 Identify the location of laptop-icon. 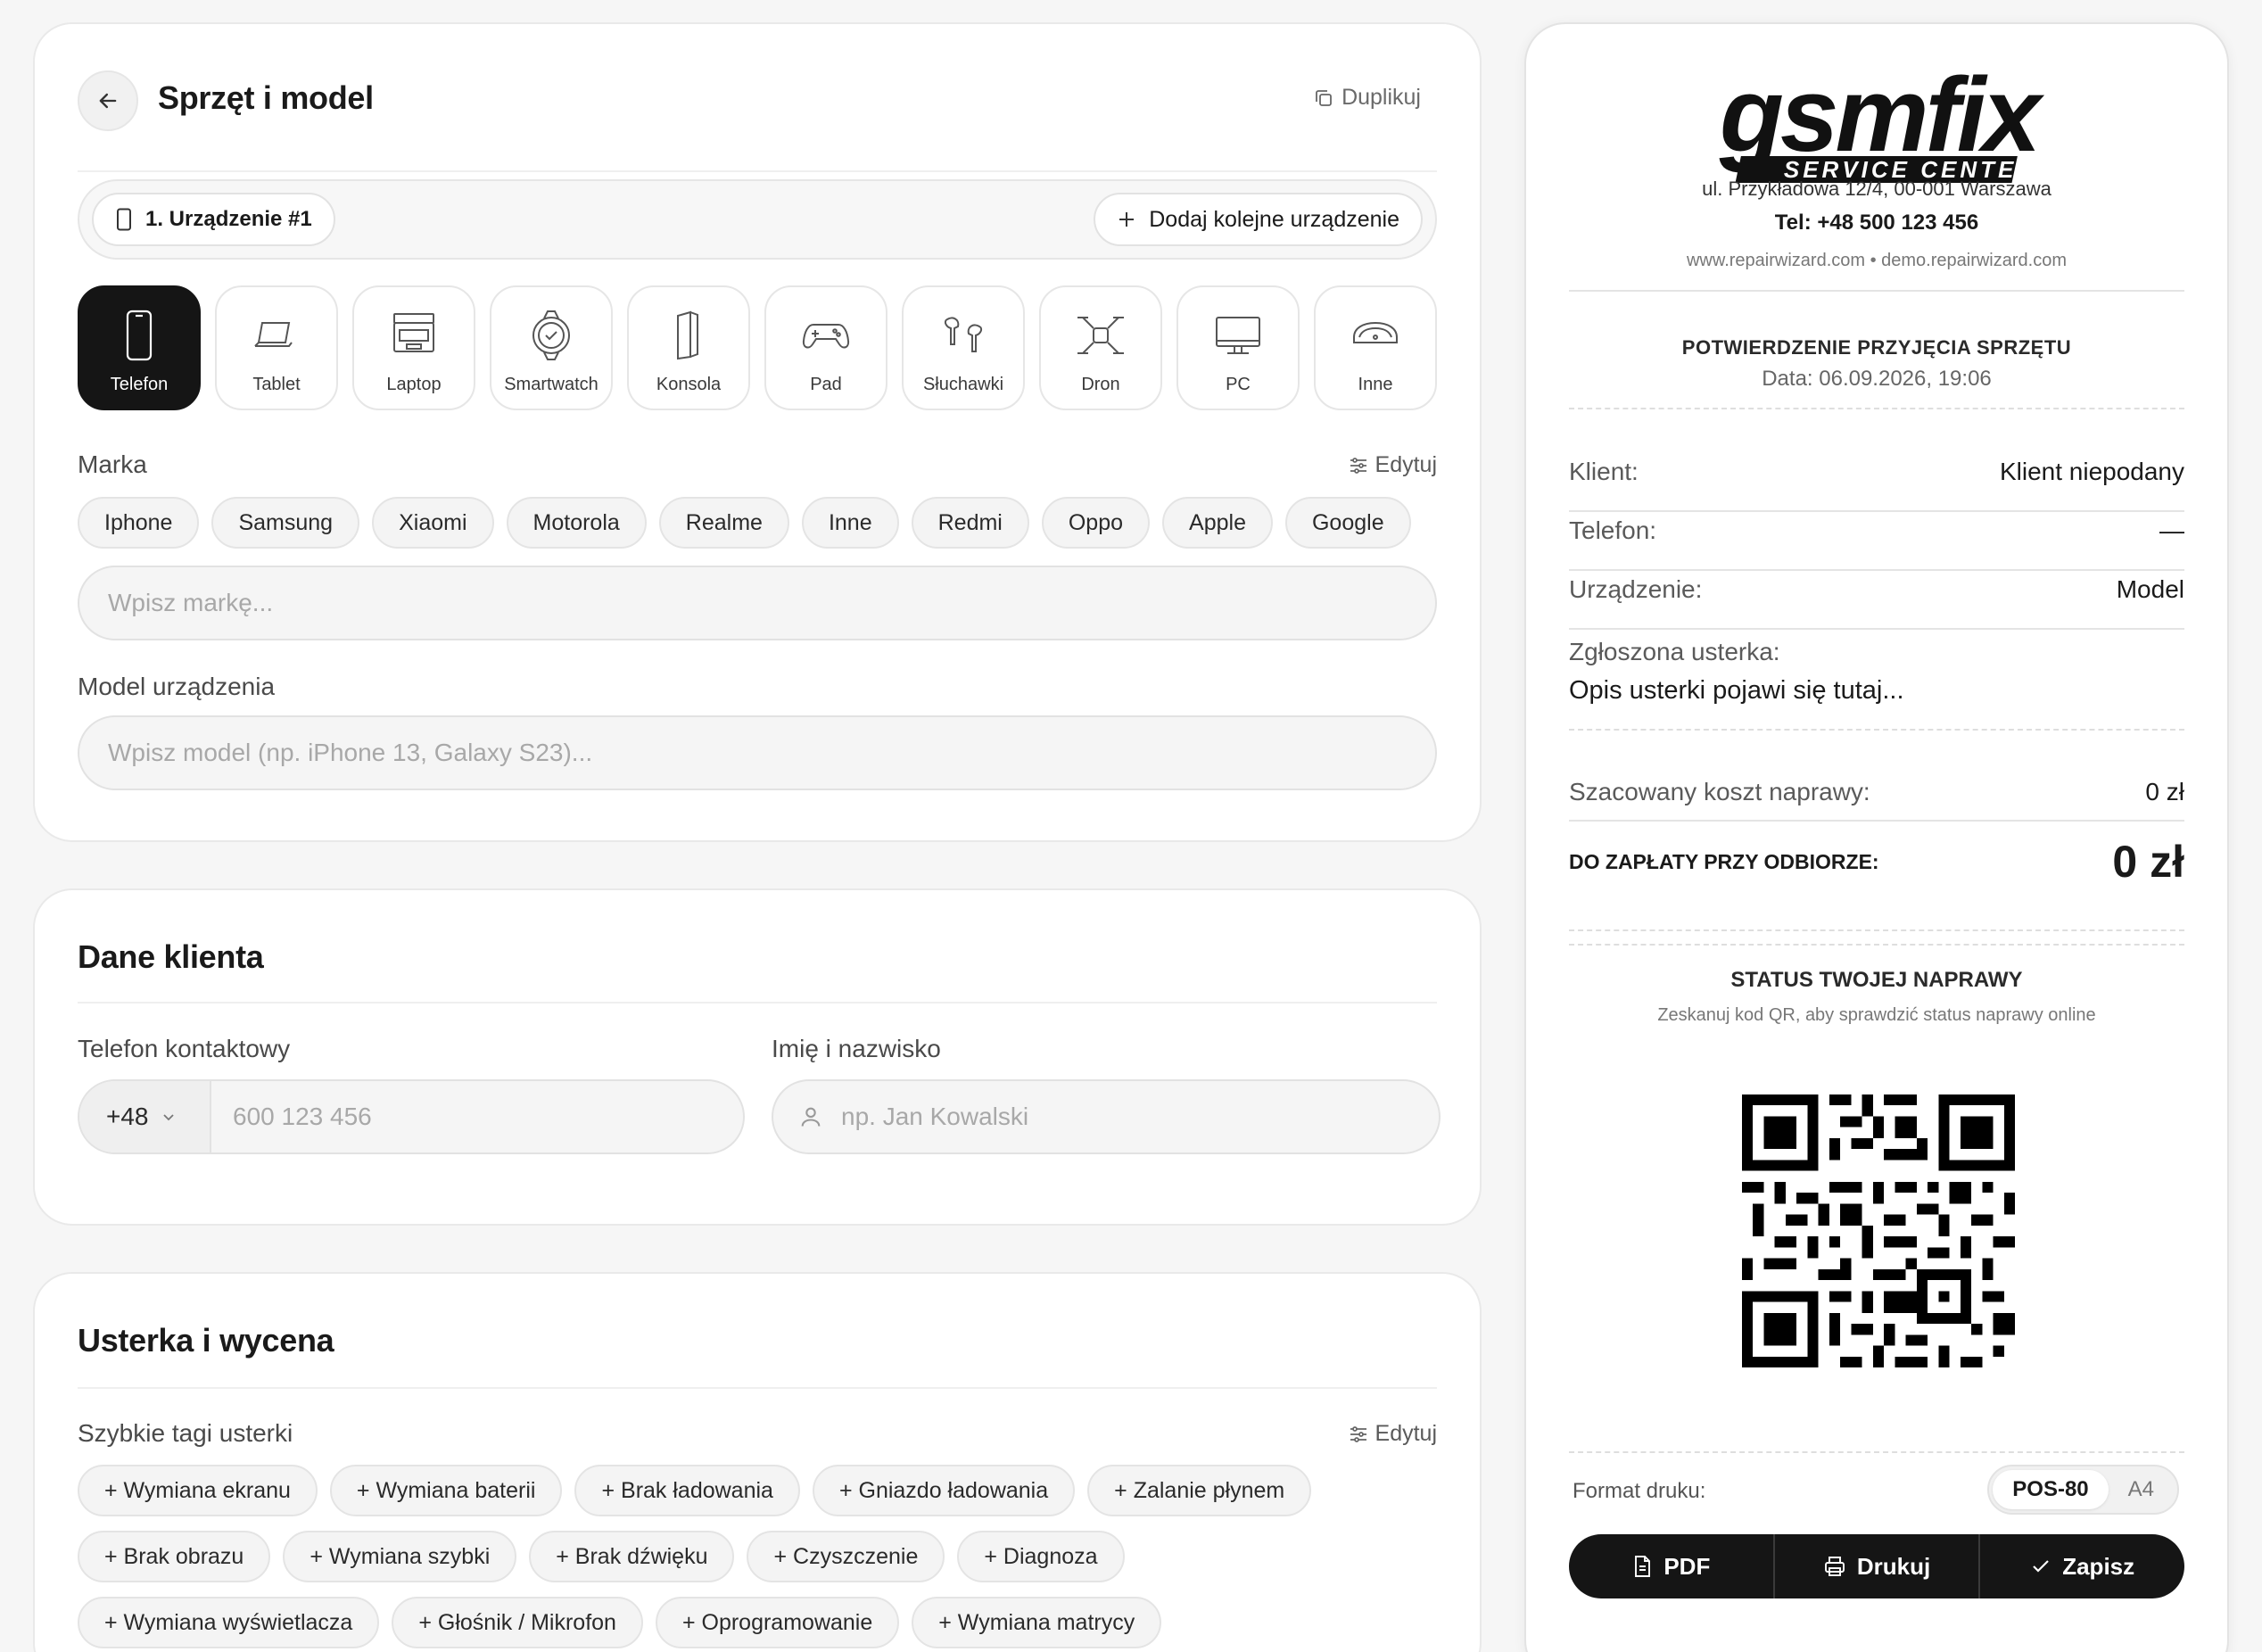
(414, 332).